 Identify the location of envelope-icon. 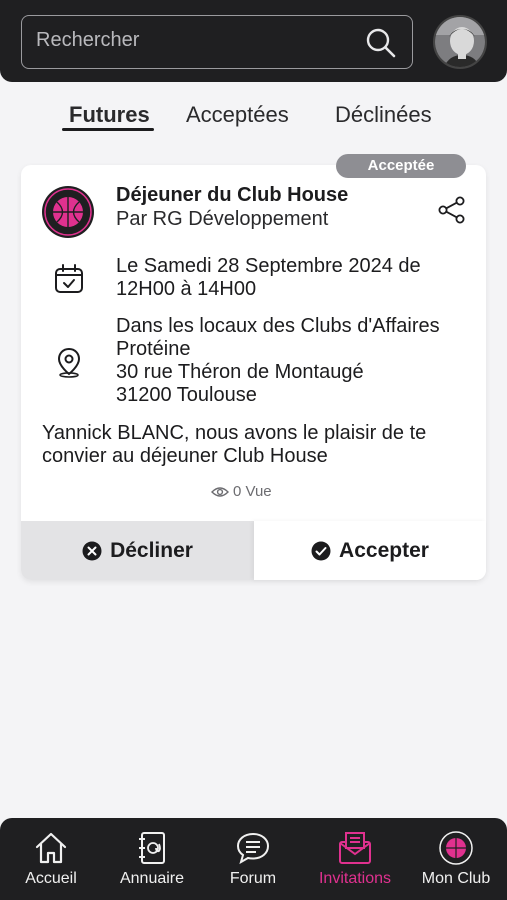
(355, 848).